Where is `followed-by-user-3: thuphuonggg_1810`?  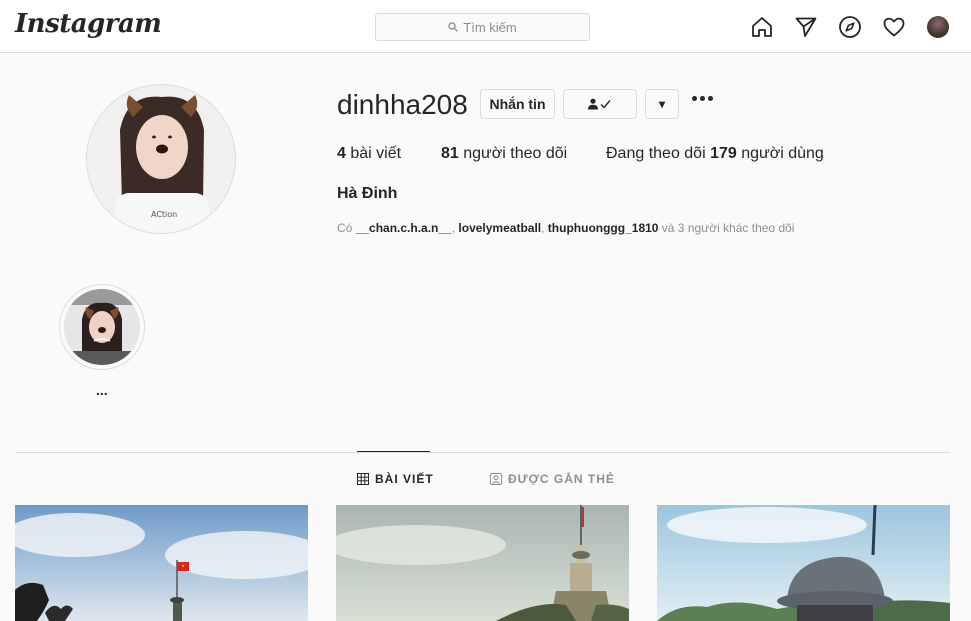 followed-by-user-3: thuphuonggg_1810 is located at coordinates (603, 228).